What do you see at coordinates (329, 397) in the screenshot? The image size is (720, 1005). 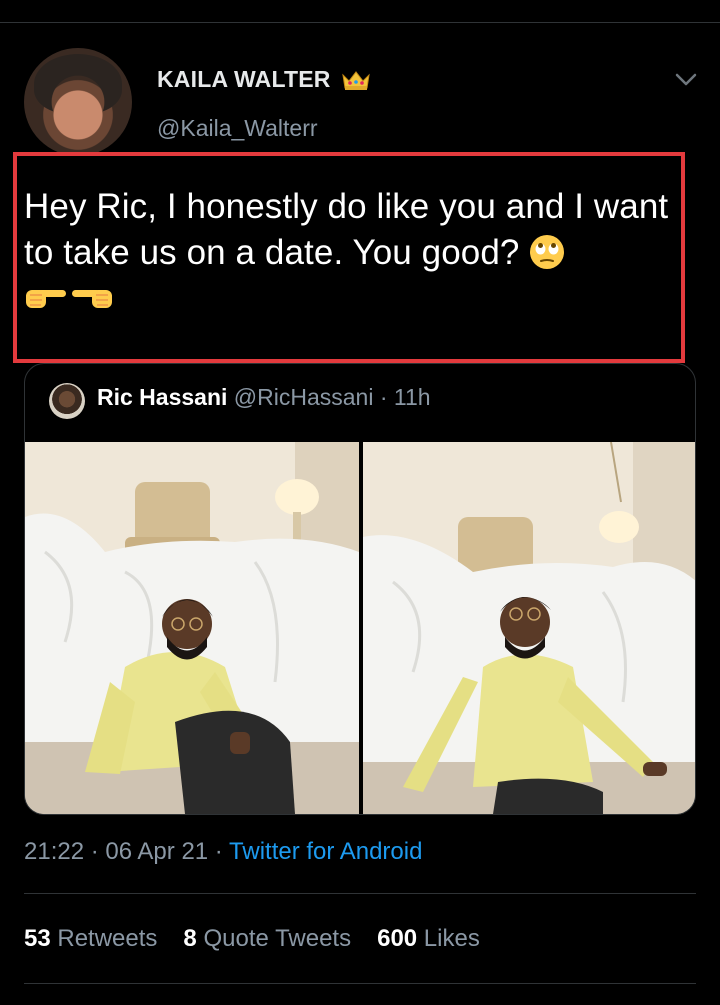 I see `quoted-handle-time: @RicHassani · 11h` at bounding box center [329, 397].